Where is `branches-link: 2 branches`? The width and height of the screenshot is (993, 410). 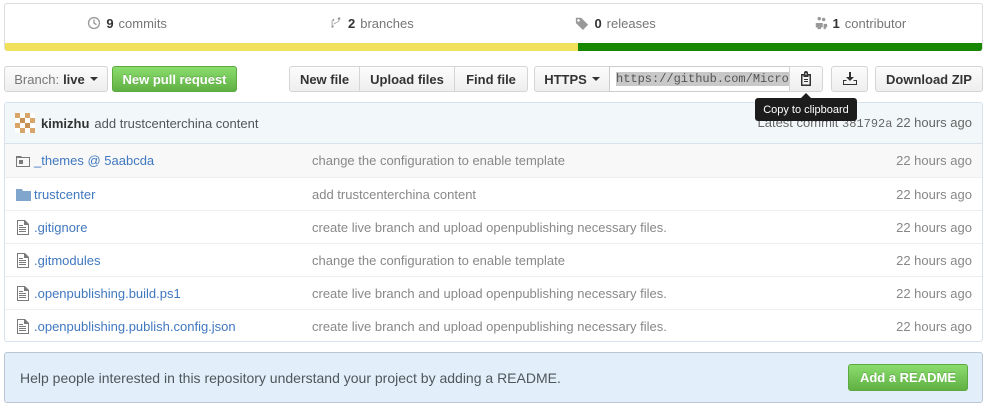 branches-link: 2 branches is located at coordinates (371, 23).